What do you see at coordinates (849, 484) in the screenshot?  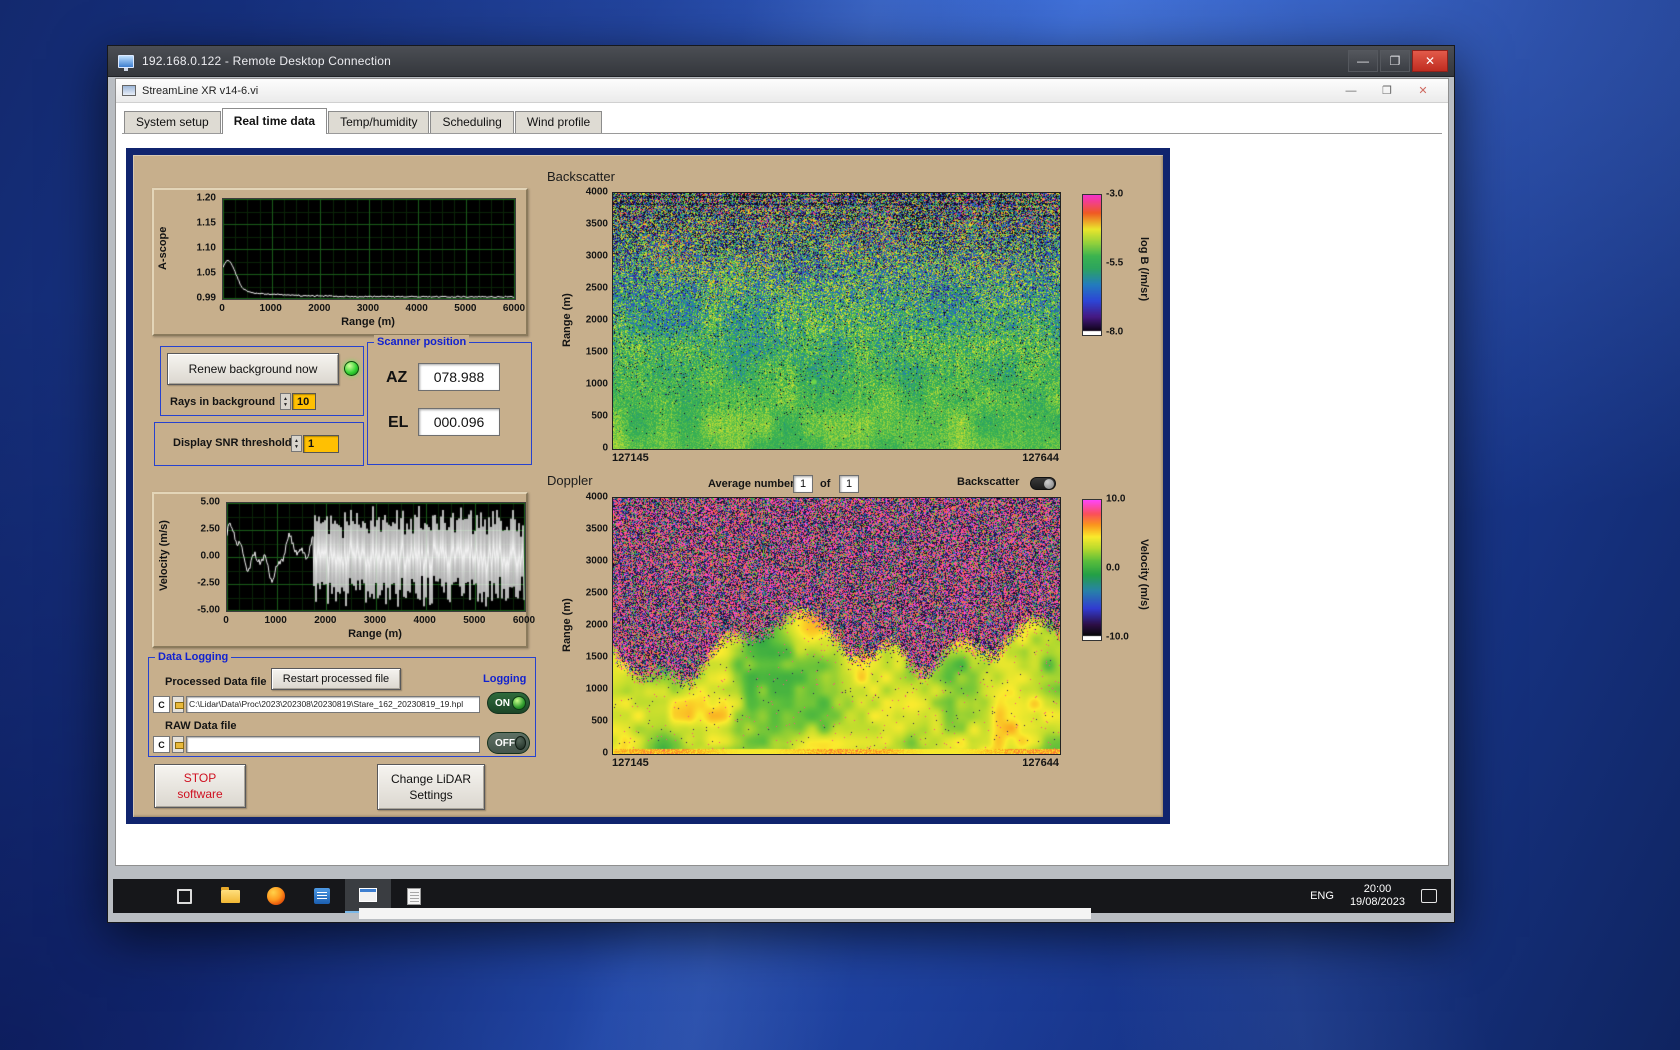 I see `average-total-value: 1` at bounding box center [849, 484].